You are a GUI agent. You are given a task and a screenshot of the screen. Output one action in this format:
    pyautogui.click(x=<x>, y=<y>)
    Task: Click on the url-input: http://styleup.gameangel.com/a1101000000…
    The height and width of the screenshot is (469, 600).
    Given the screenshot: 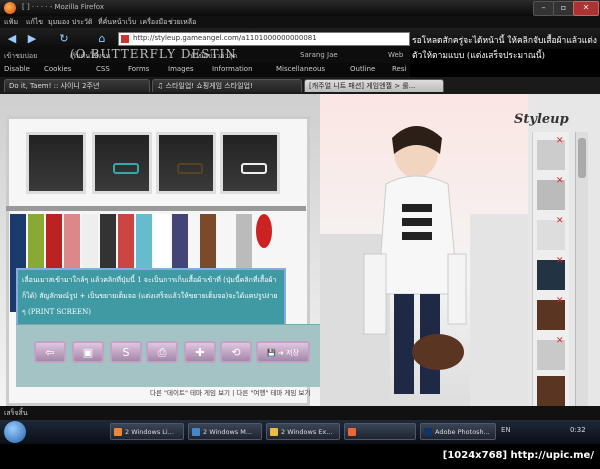 What is the action you would take?
    pyautogui.click(x=264, y=39)
    